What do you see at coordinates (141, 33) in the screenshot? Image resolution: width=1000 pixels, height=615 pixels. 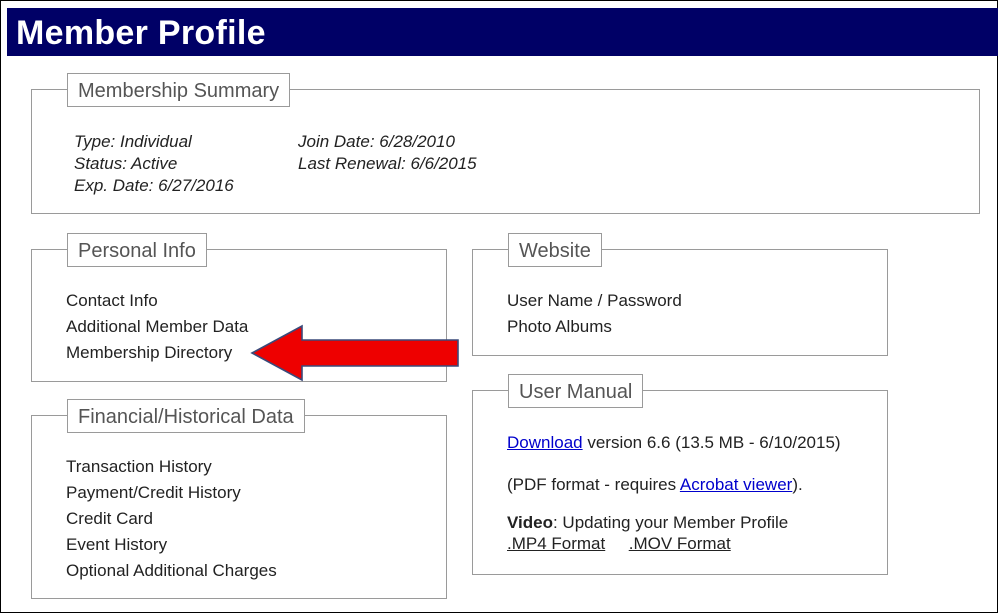 I see `page-title: Member Profile` at bounding box center [141, 33].